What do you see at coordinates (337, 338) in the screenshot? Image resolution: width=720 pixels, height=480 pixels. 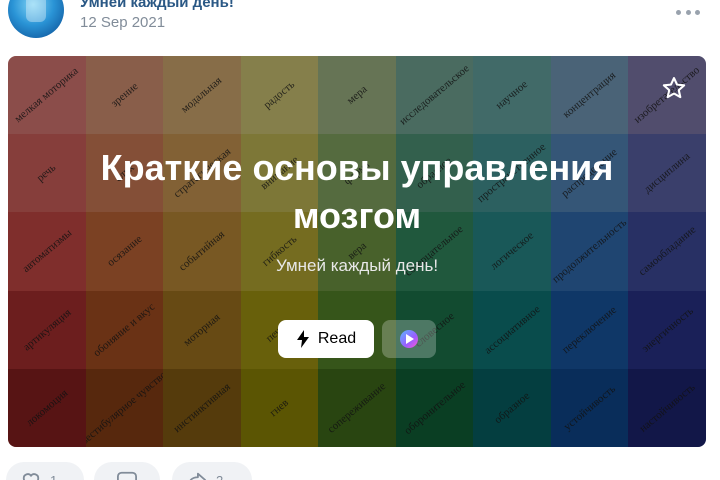 I see `read-button-label: Read` at bounding box center [337, 338].